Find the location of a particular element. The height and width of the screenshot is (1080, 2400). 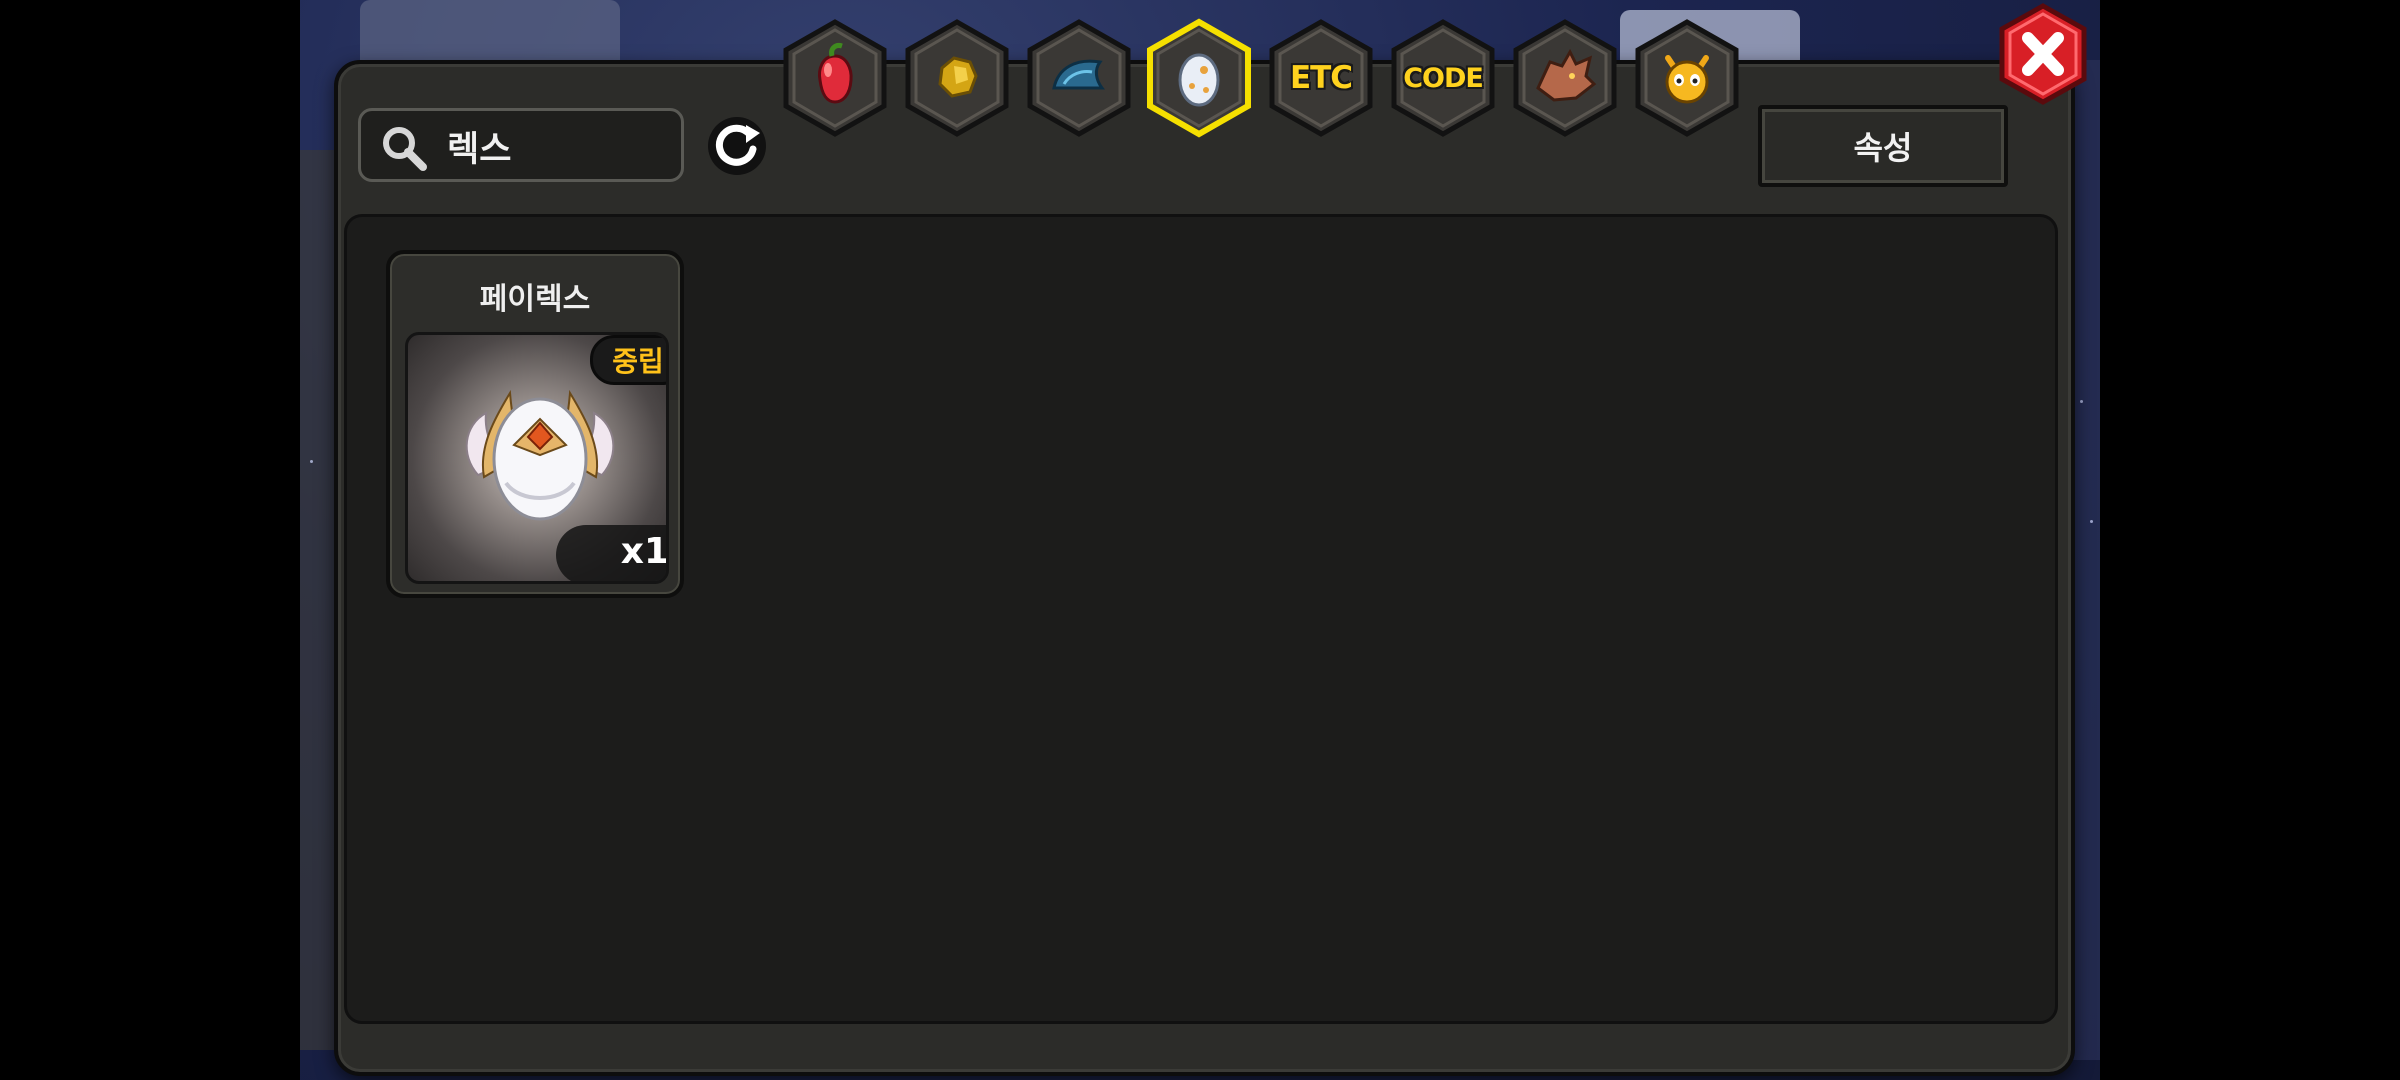

tab-material is located at coordinates (1079, 78).